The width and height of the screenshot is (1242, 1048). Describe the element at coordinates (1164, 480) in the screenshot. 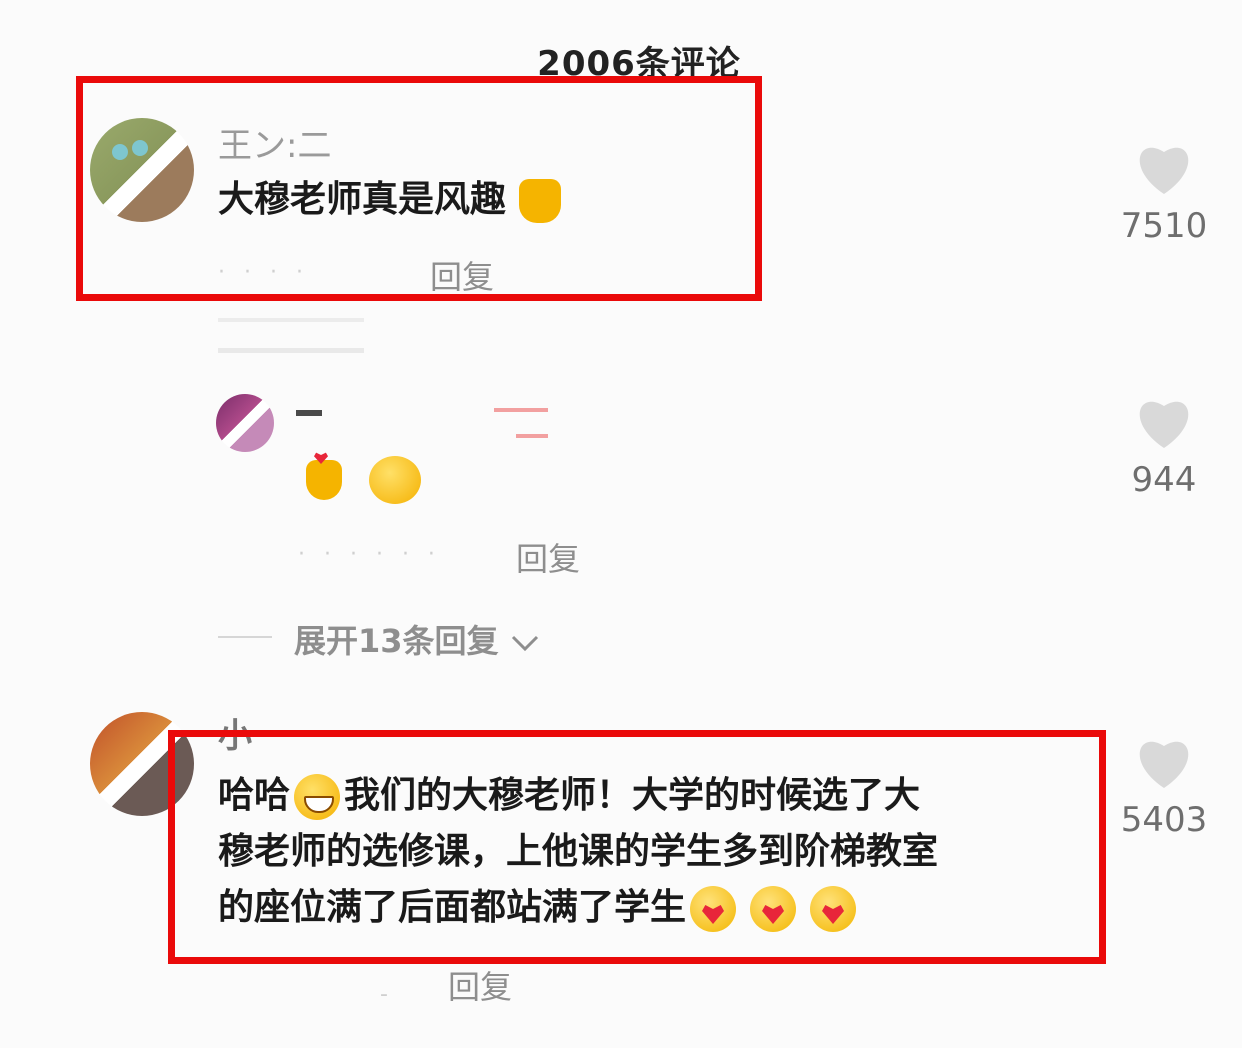

I see `like-count: 944` at that location.